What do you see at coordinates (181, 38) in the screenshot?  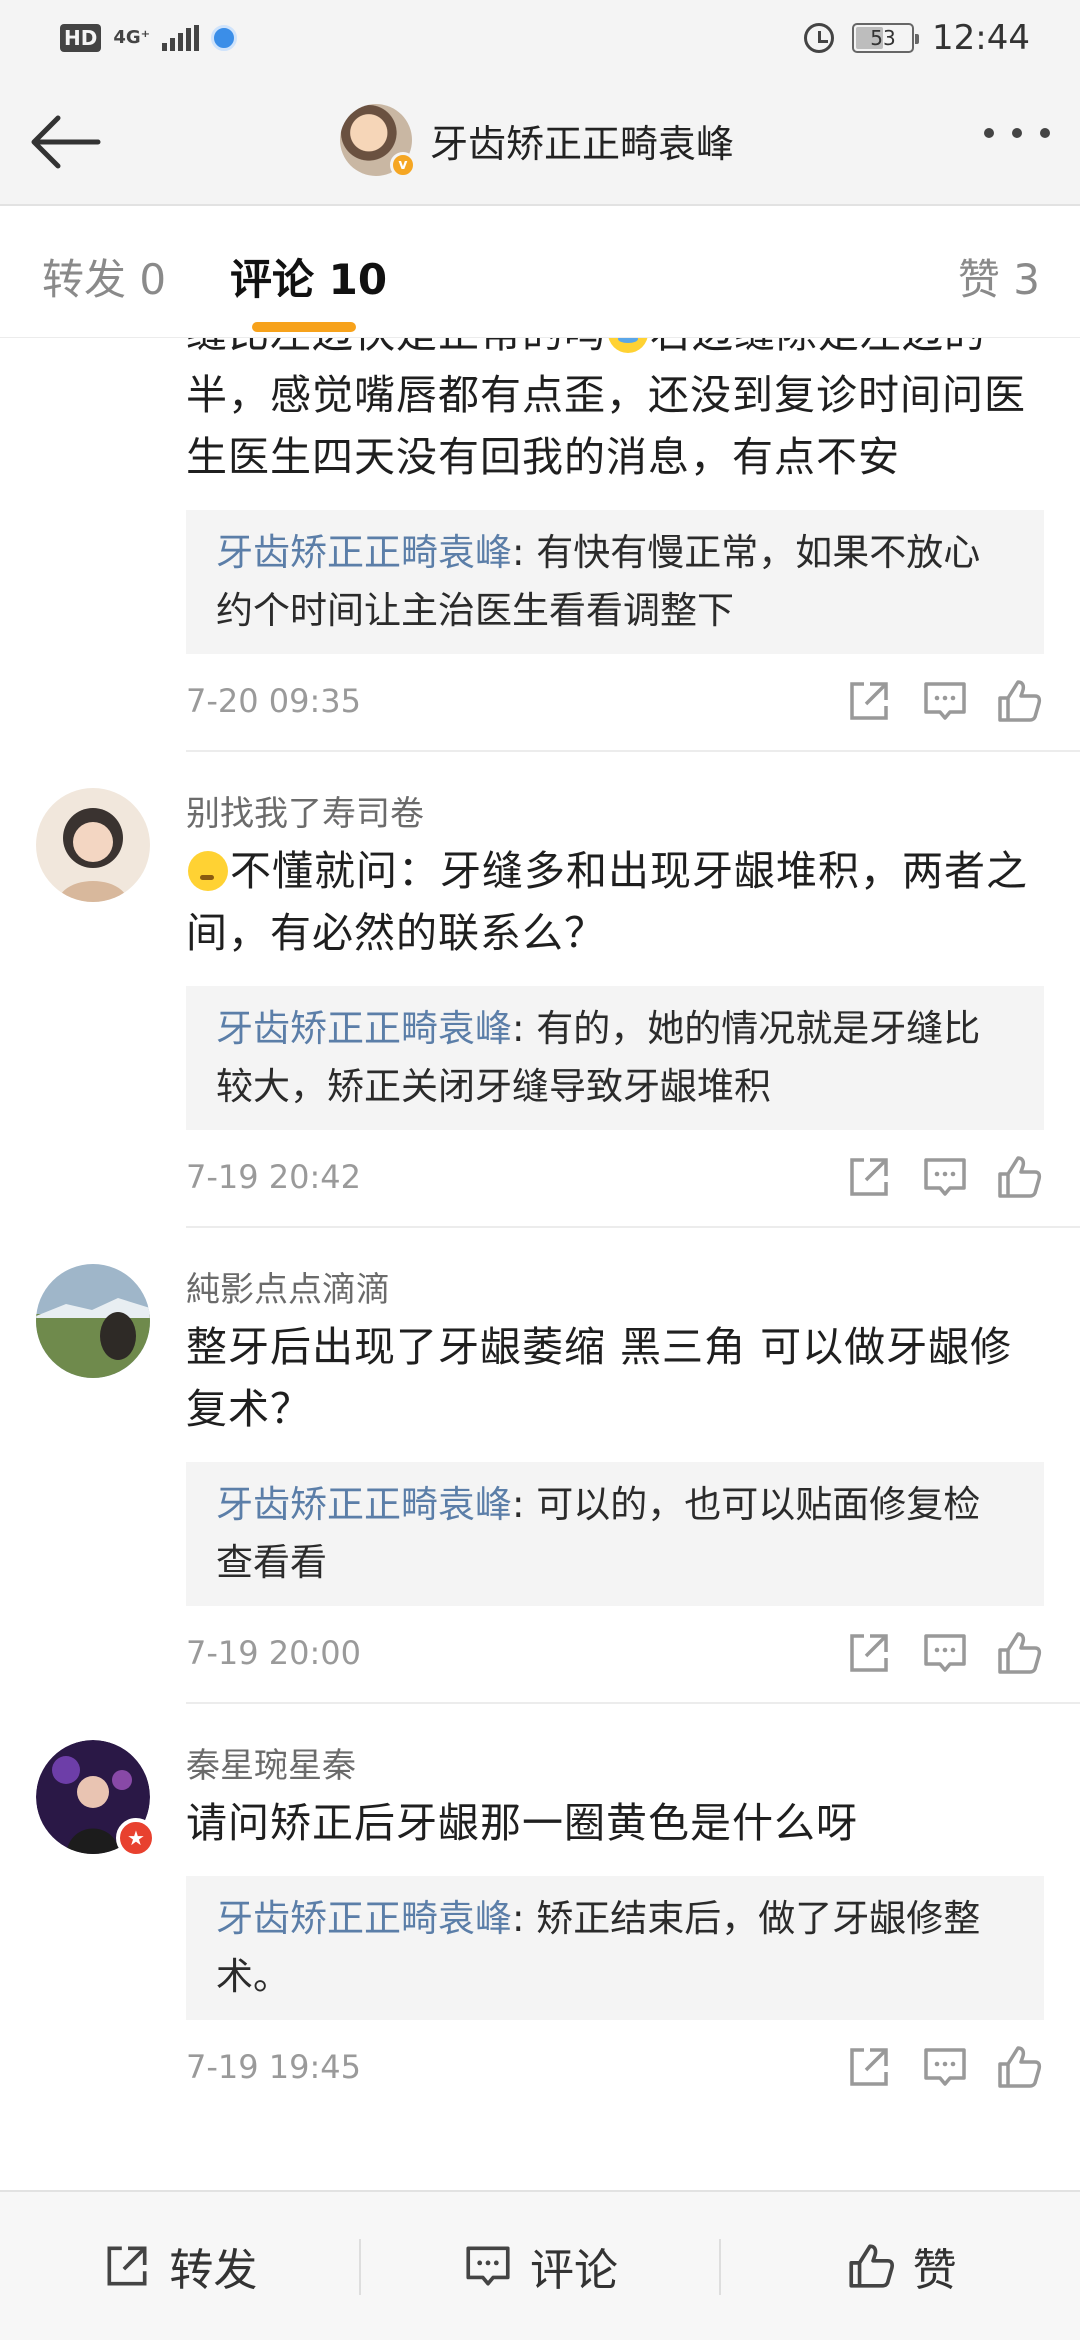 I see `signal-icon` at bounding box center [181, 38].